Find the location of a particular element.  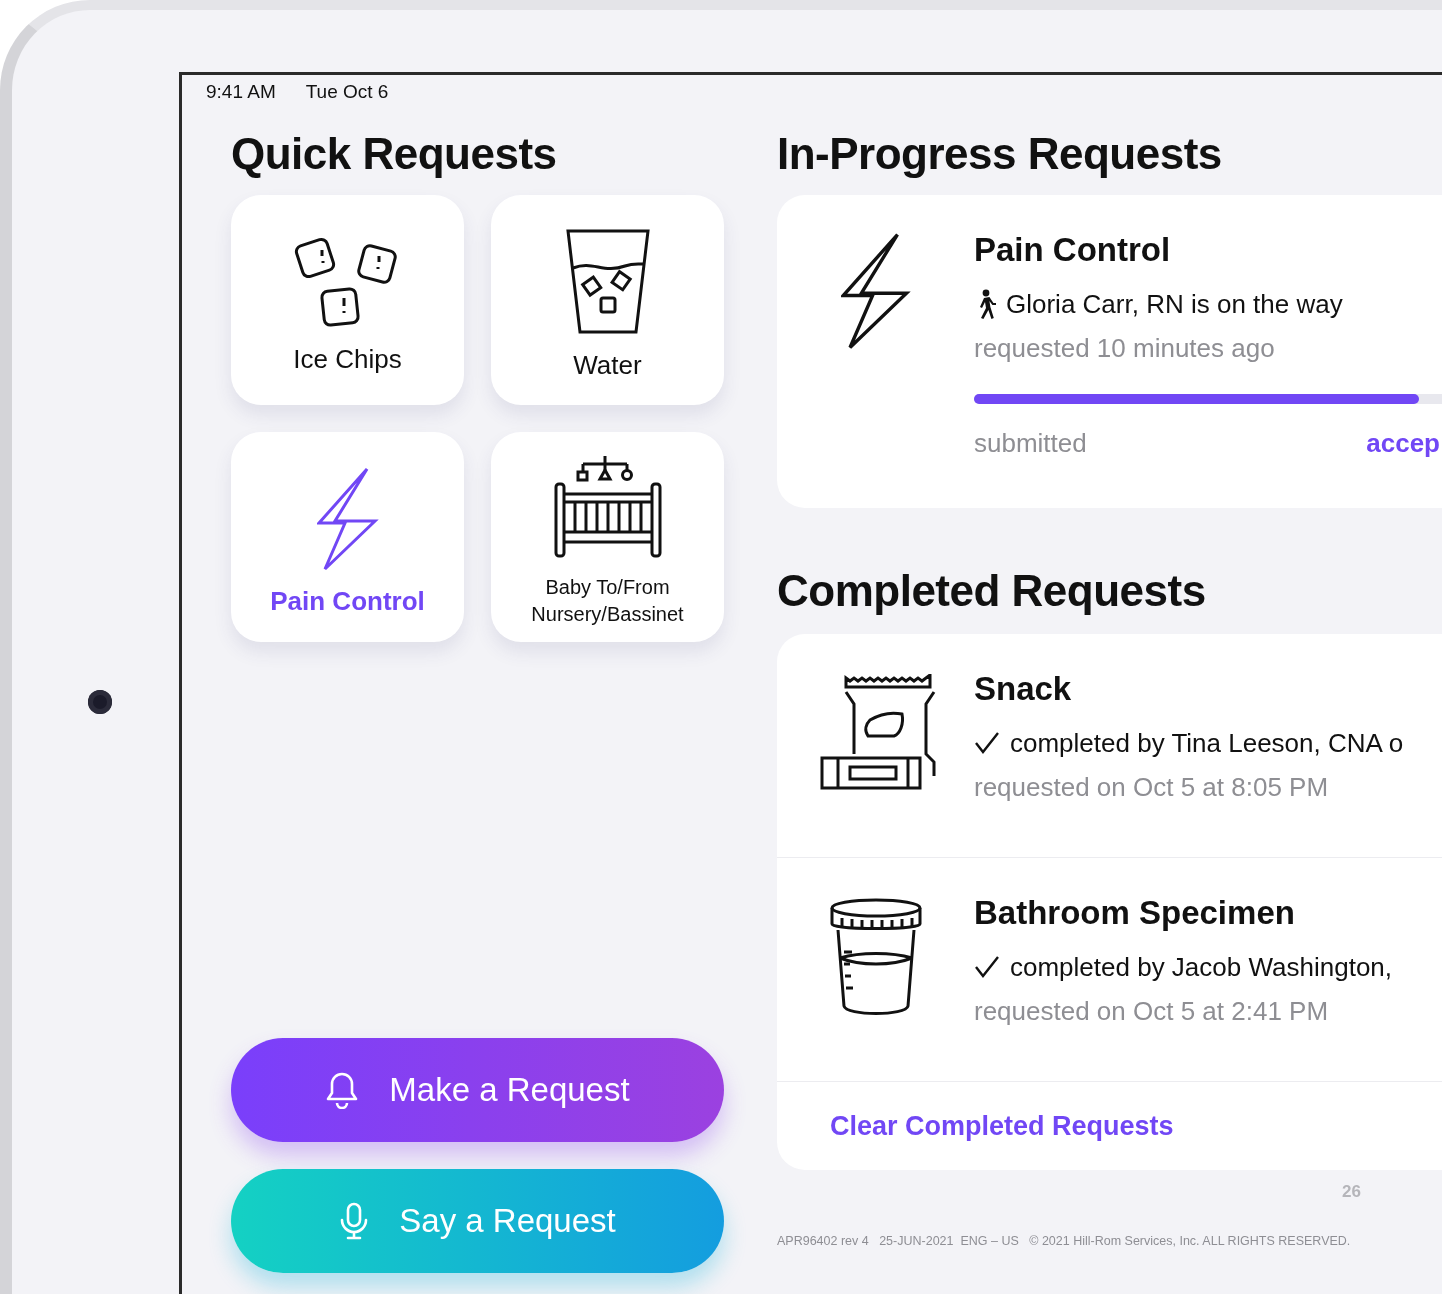

requested-time: requested on Oct 5 at 8:05 PM is located at coordinates (1152, 787).